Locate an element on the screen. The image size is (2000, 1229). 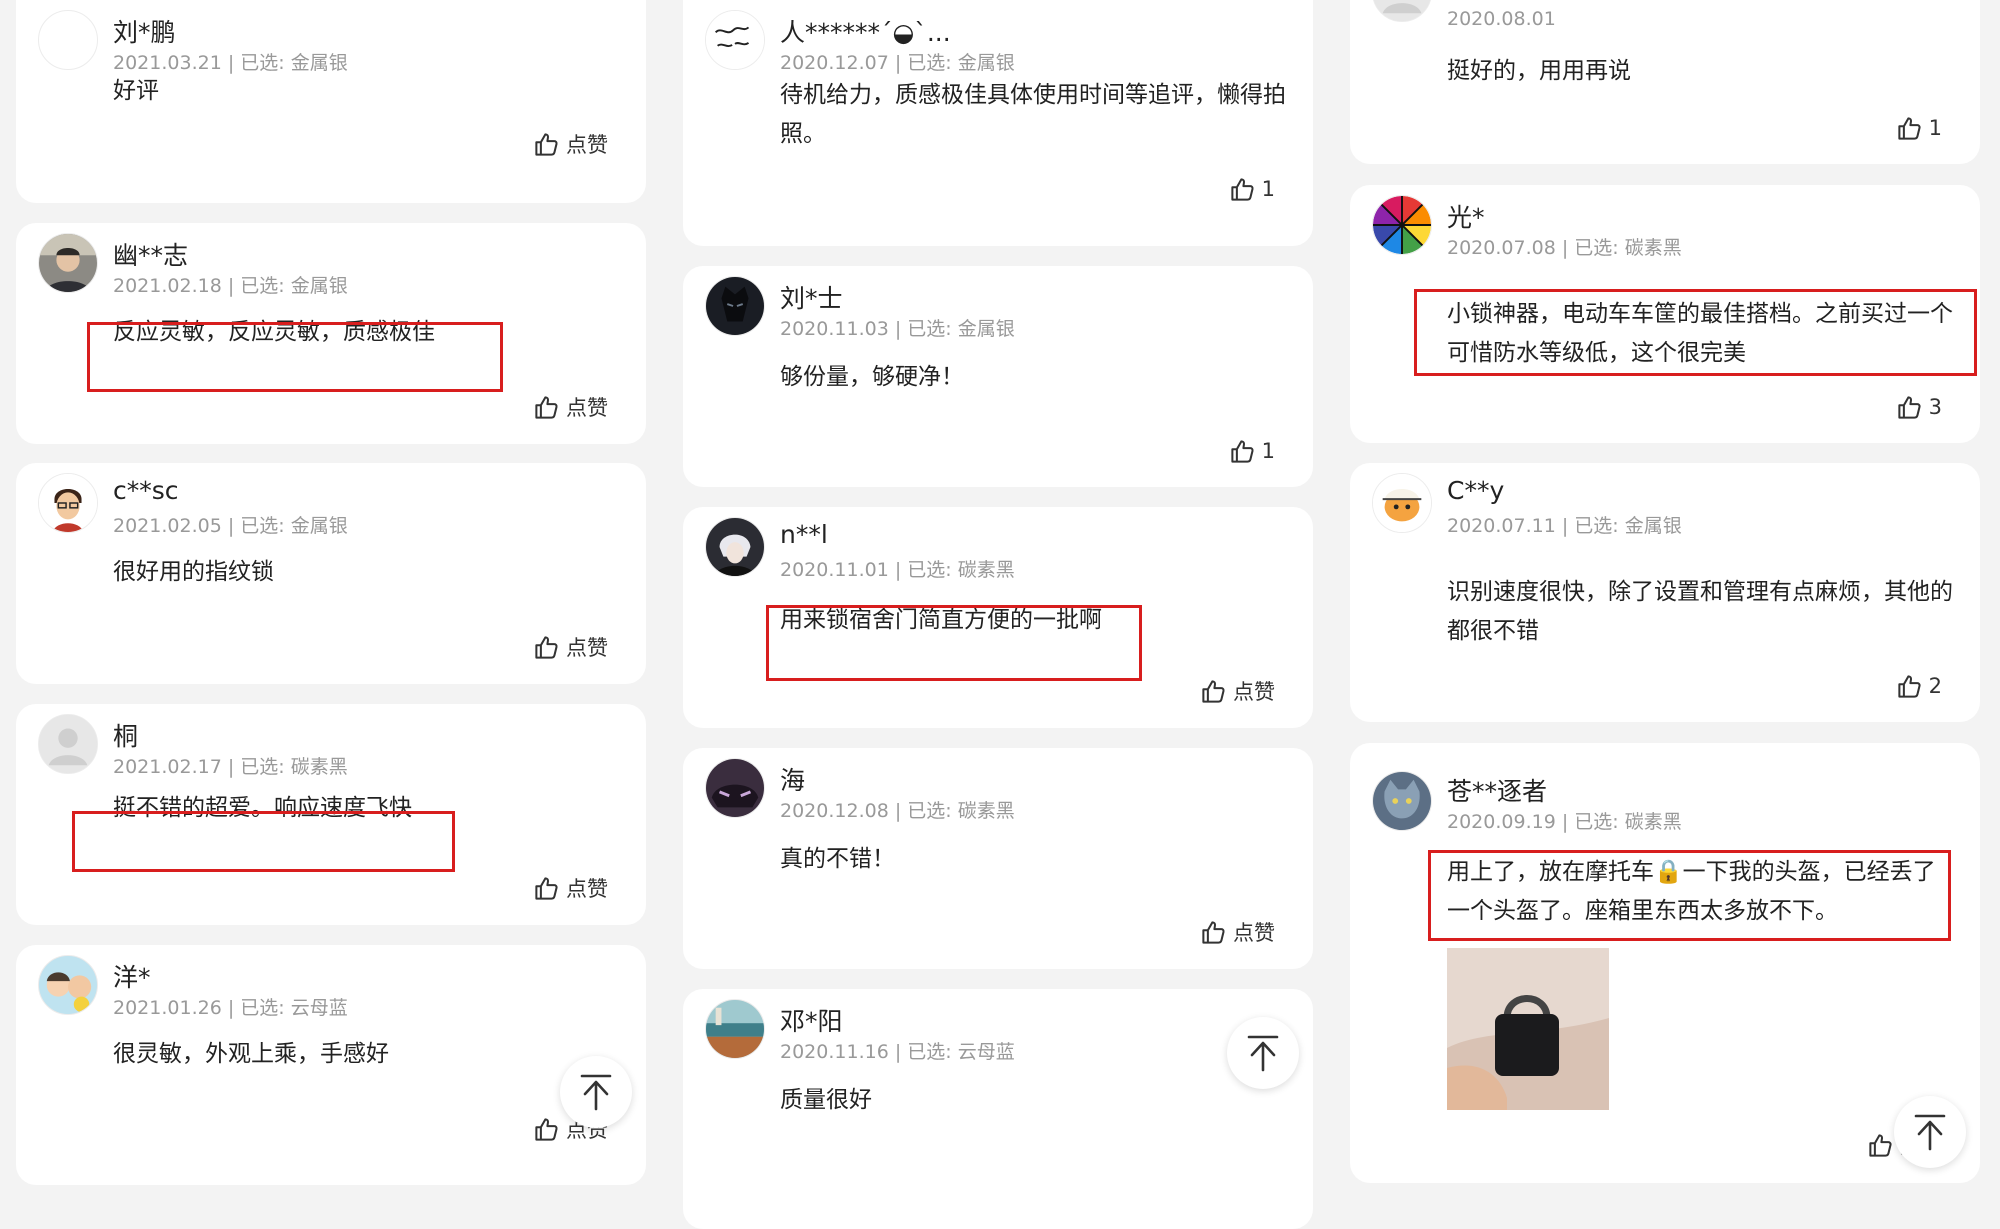
review-text: 待机给力，质感极佳具体使用时间等追评，懒得拍照。 is located at coordinates (1033, 114).